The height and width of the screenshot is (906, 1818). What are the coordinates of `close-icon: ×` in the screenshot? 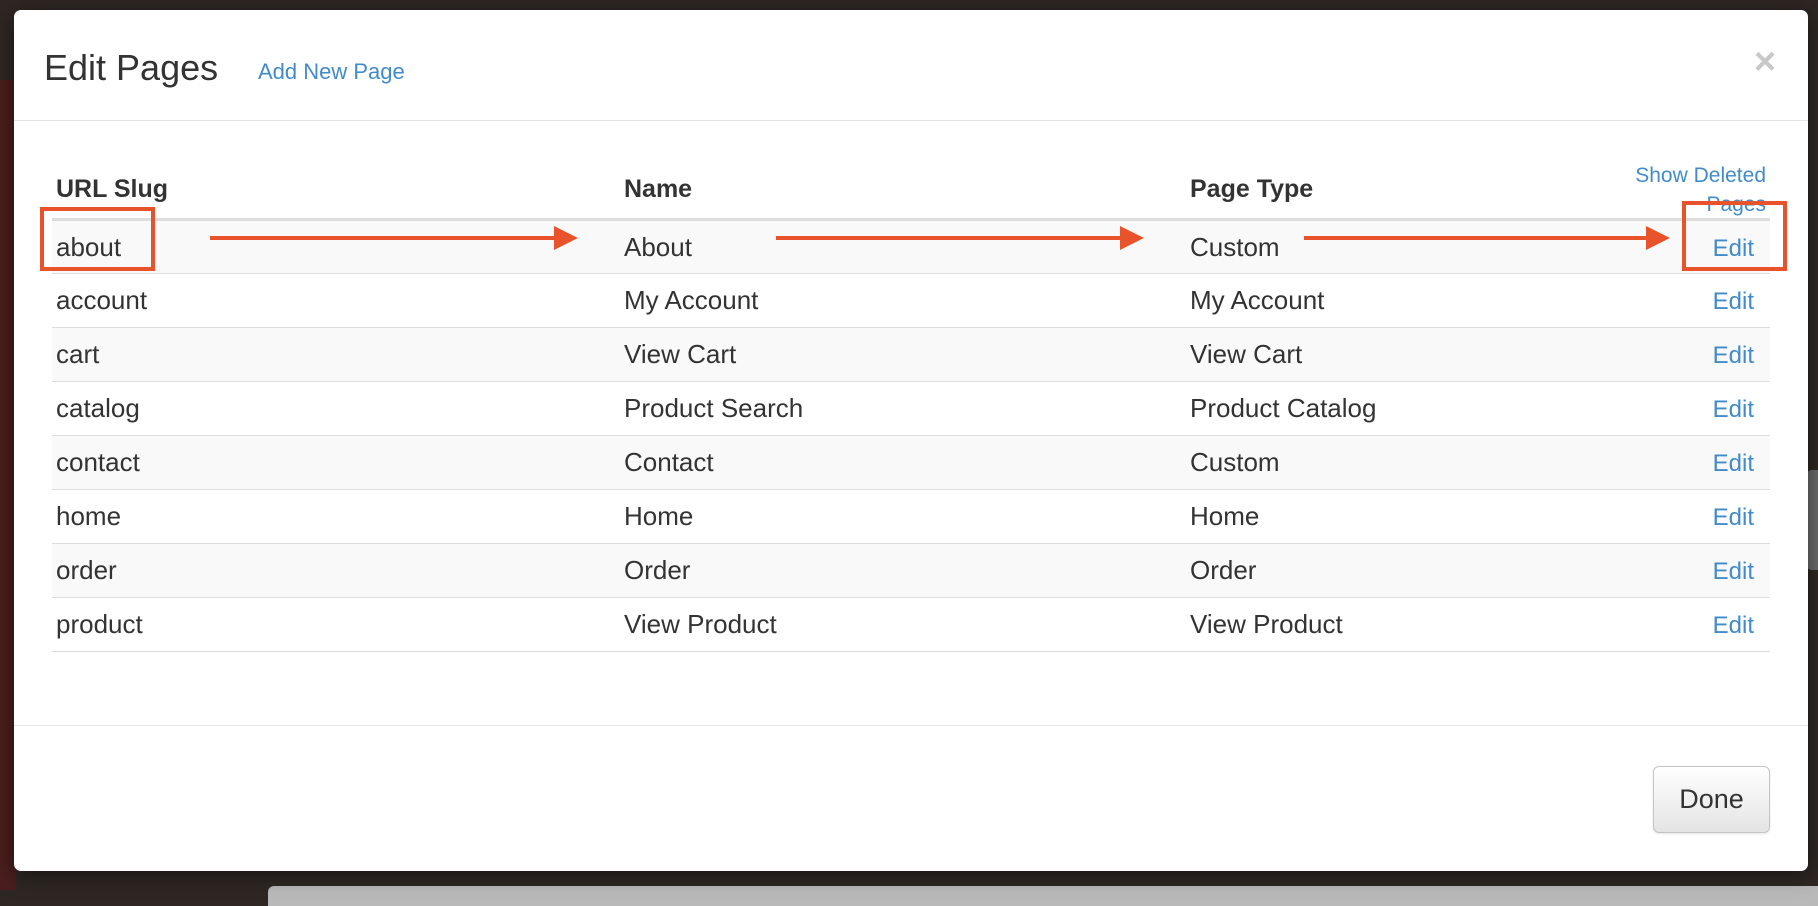 It's located at (1765, 62).